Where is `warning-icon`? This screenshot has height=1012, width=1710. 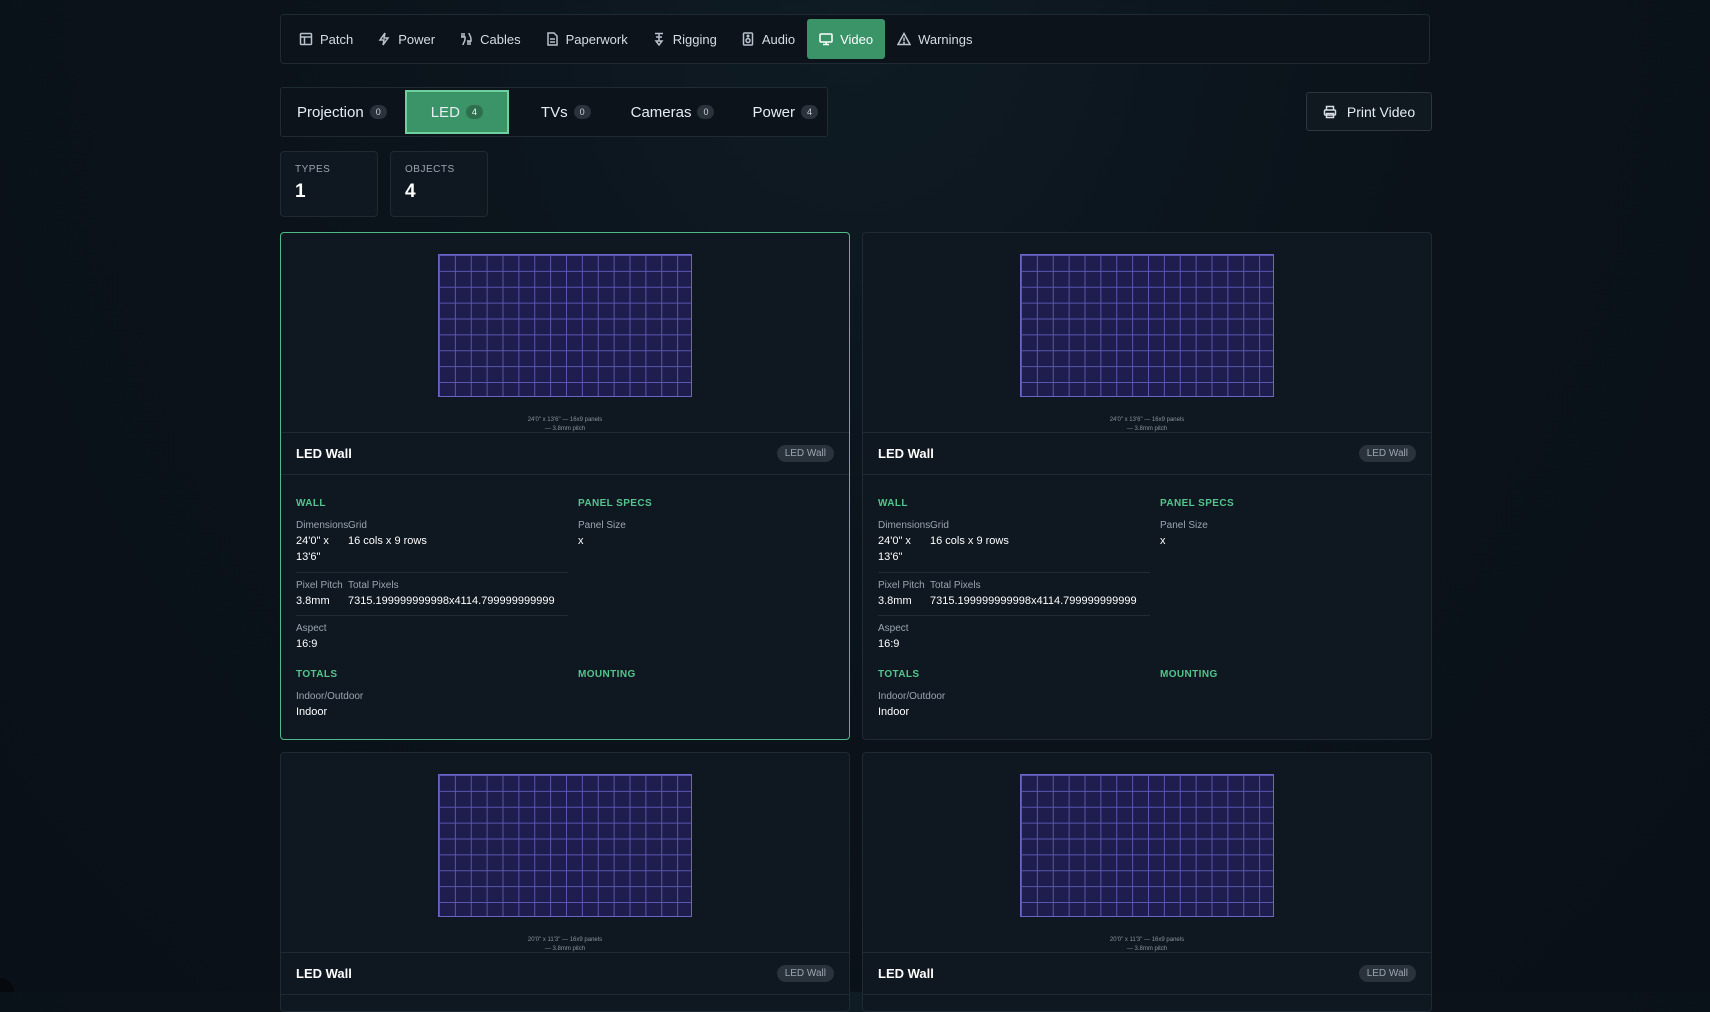
warning-icon is located at coordinates (904, 39).